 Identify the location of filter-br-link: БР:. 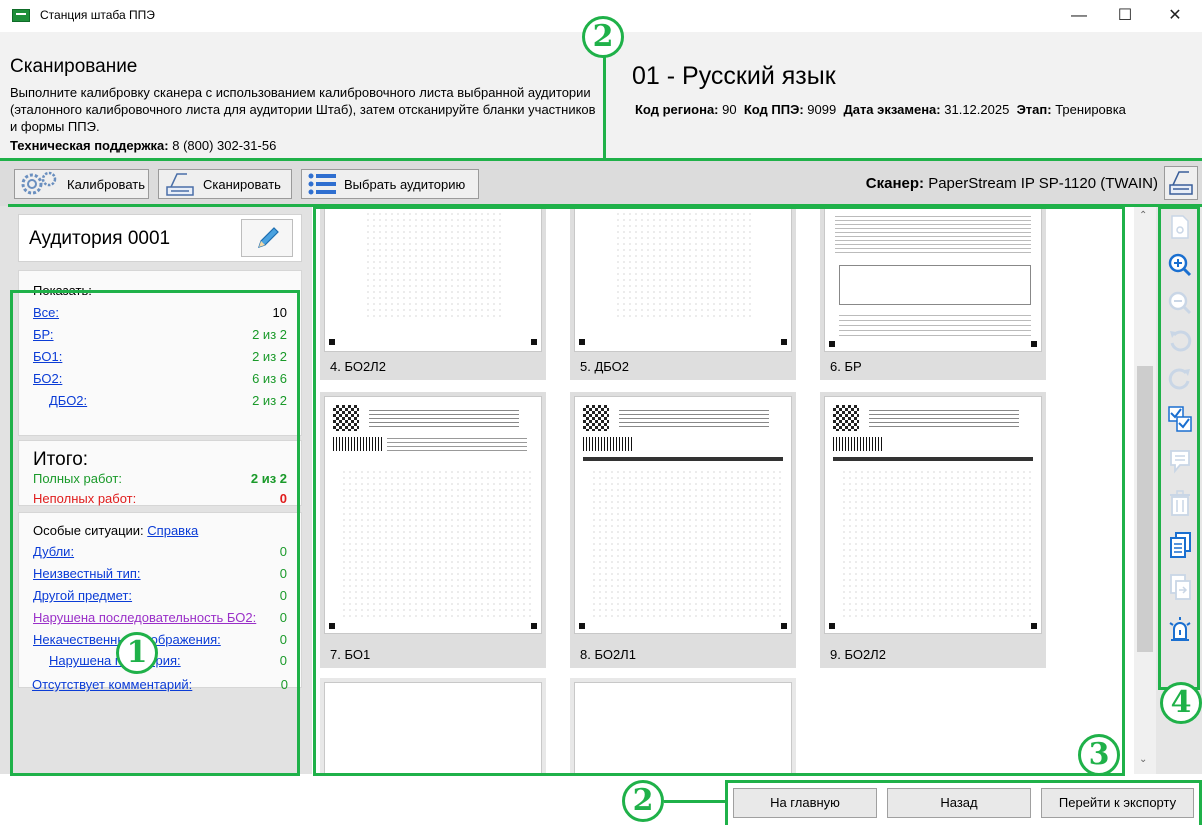
(43, 334).